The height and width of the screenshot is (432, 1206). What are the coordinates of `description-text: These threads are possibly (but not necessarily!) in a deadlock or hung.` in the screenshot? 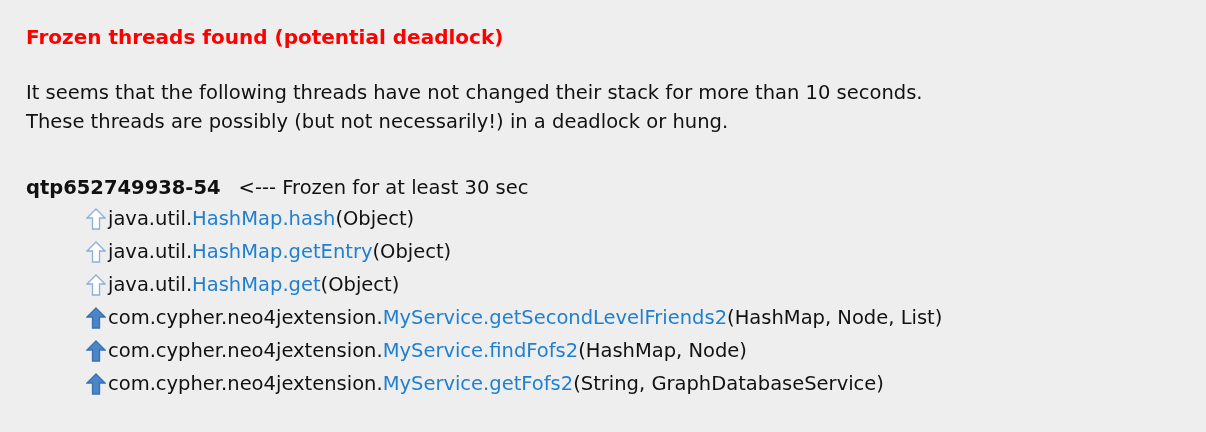 It's located at (378, 122).